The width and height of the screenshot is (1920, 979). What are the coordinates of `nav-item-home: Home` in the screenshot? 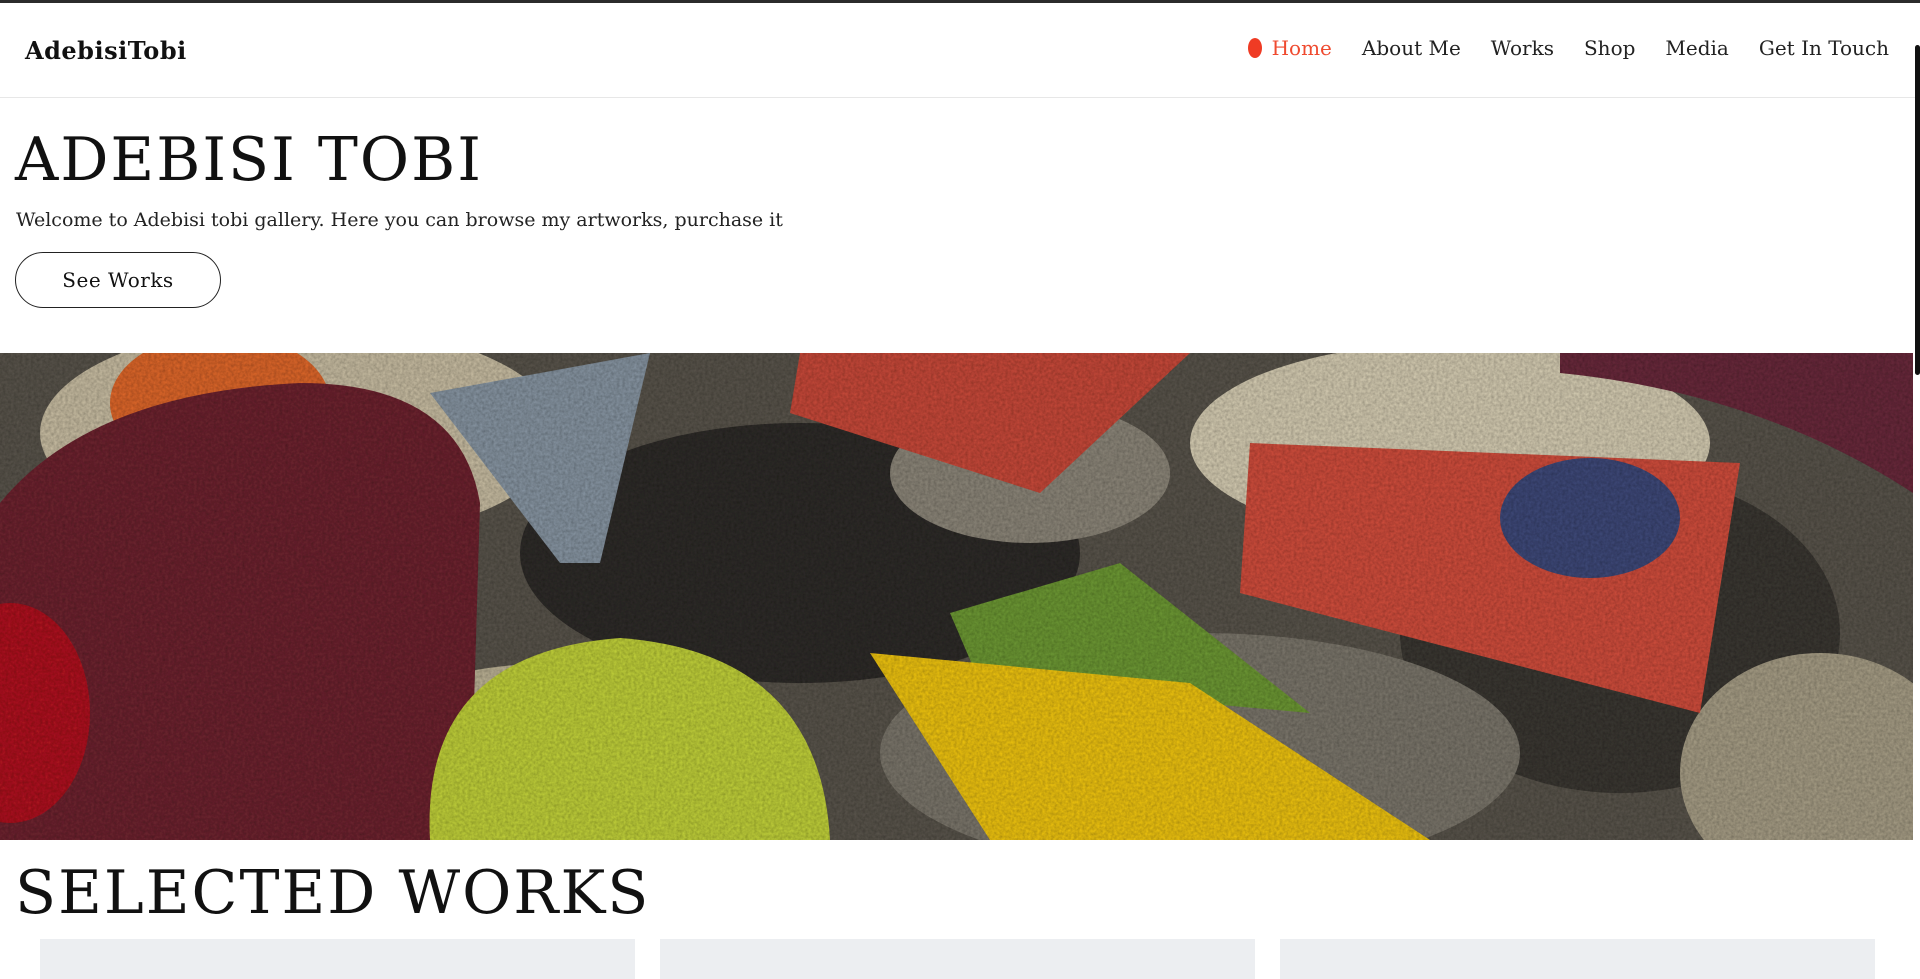 It's located at (1289, 48).